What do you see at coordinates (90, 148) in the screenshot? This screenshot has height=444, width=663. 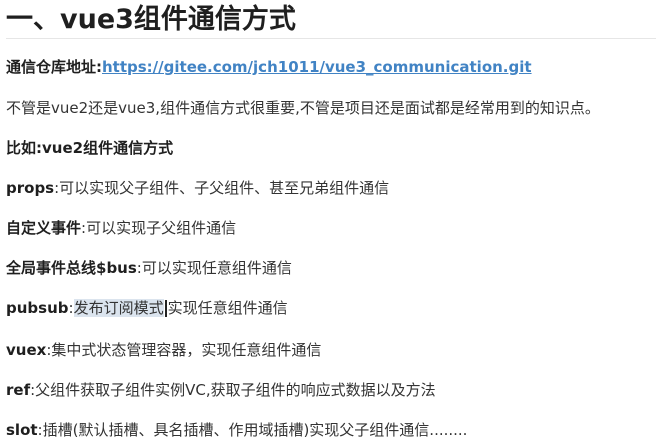 I see `subheading: 比如:vue2组件通信方式` at bounding box center [90, 148].